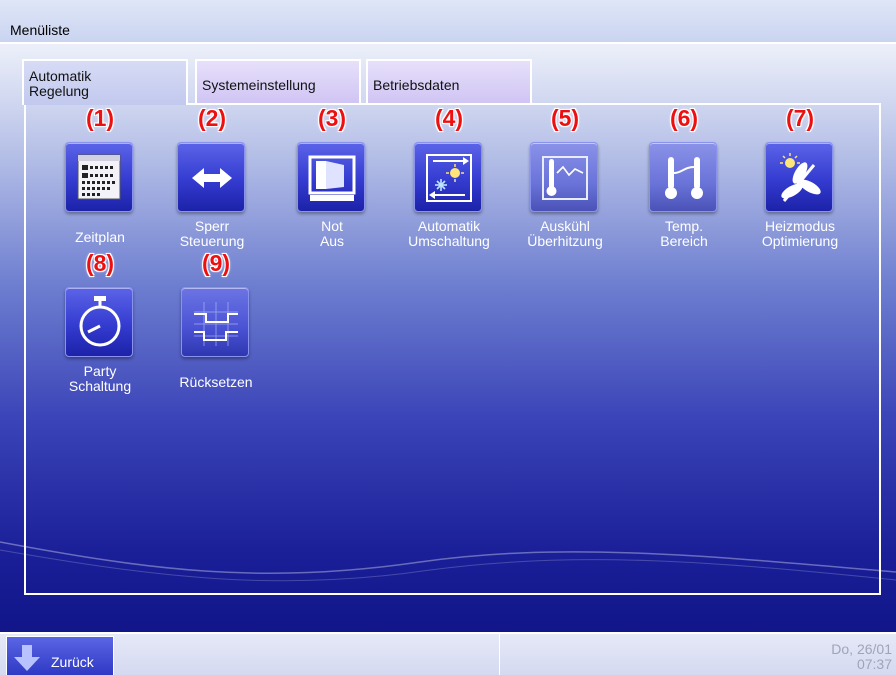 The height and width of the screenshot is (675, 896). What do you see at coordinates (449, 118) in the screenshot?
I see `item-number: (4)` at bounding box center [449, 118].